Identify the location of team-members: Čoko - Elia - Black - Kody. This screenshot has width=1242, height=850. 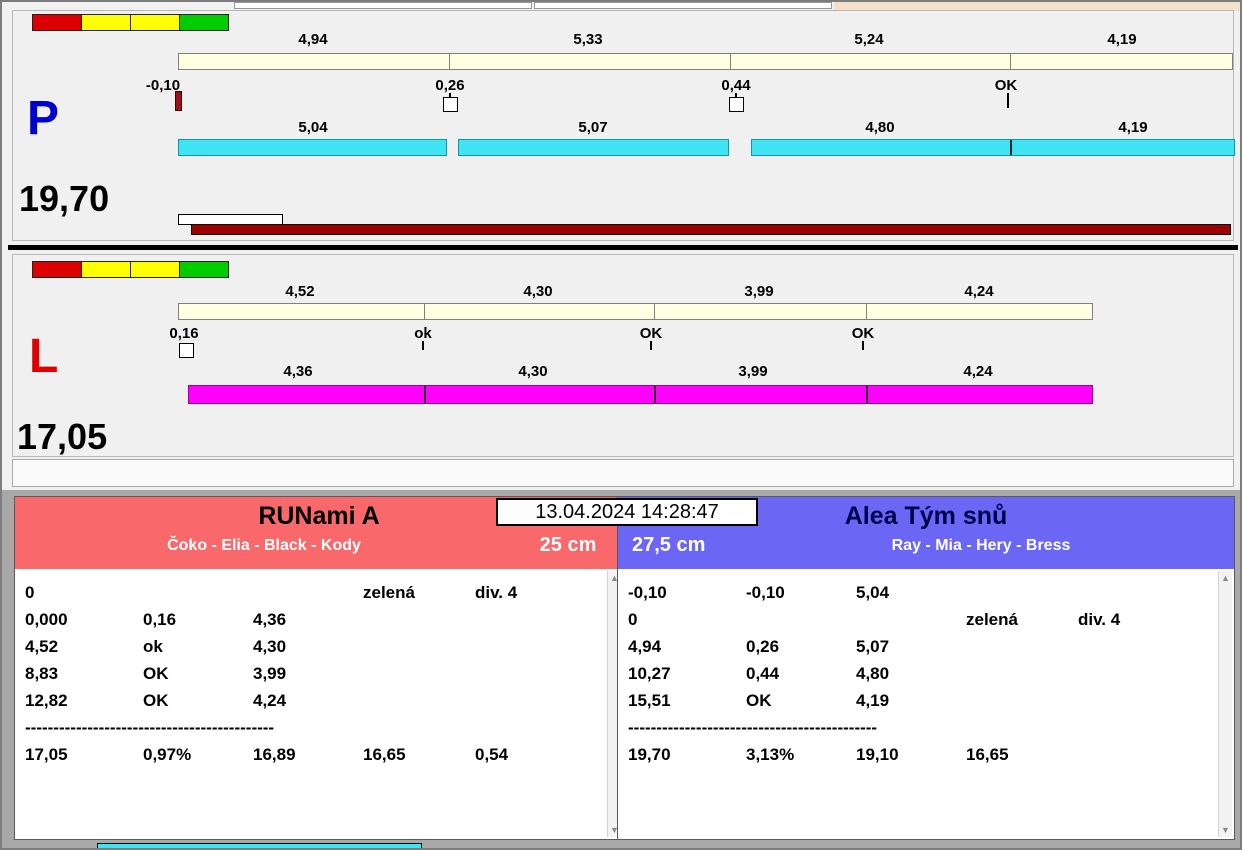
(264, 545).